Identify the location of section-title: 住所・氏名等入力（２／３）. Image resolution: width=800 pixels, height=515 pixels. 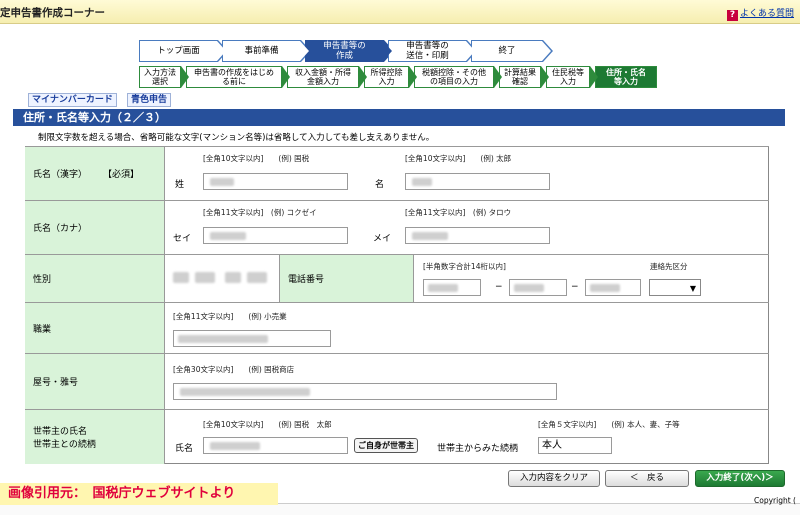
(399, 117).